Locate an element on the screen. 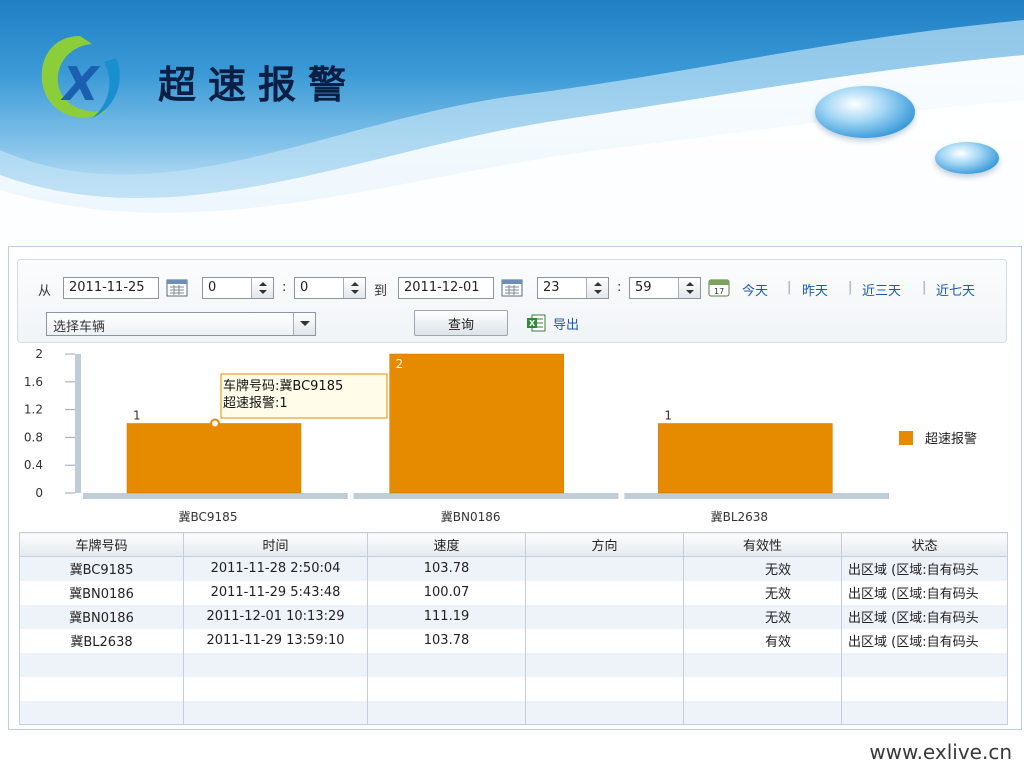 This screenshot has height=768, width=1024. table-cell: 111.19 is located at coordinates (446, 616).